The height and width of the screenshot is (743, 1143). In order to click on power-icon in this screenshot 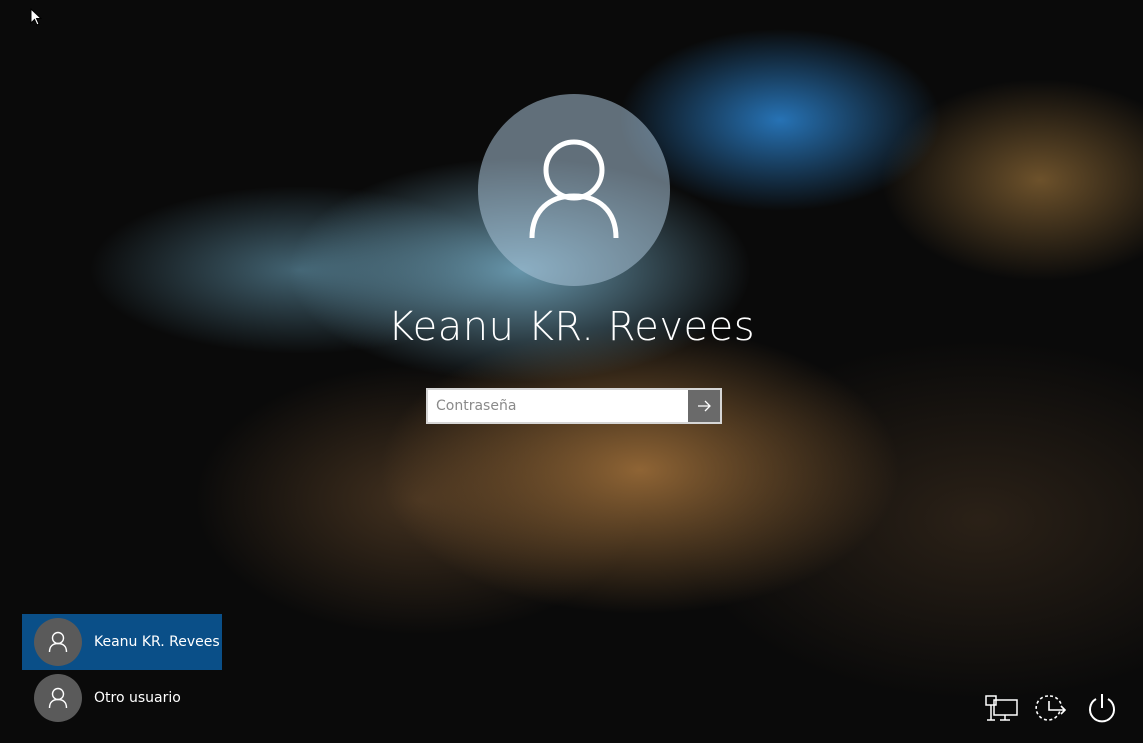, I will do `click(1102, 708)`.